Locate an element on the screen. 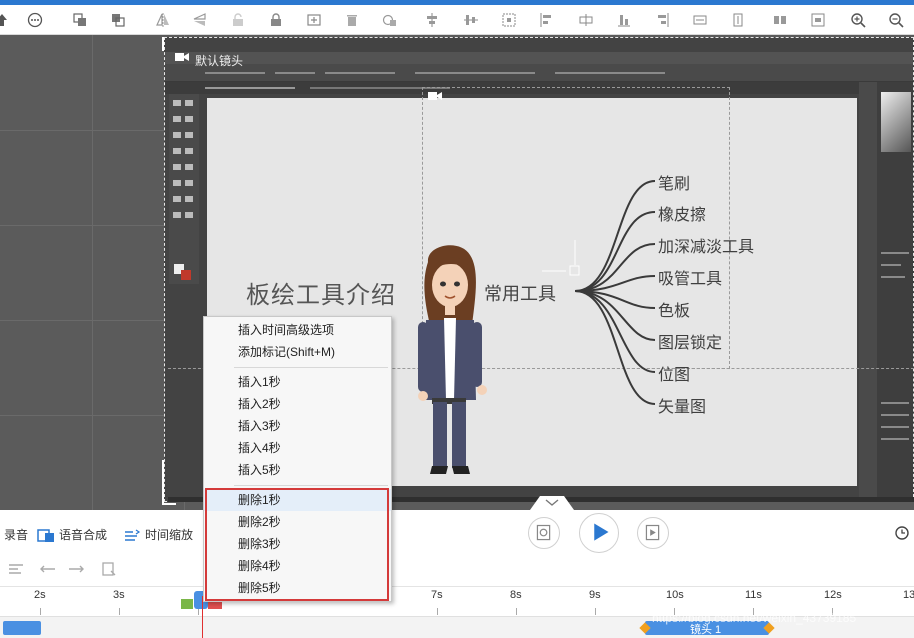 This screenshot has height=638, width=914. ruler-tick: 3s is located at coordinates (119, 595).